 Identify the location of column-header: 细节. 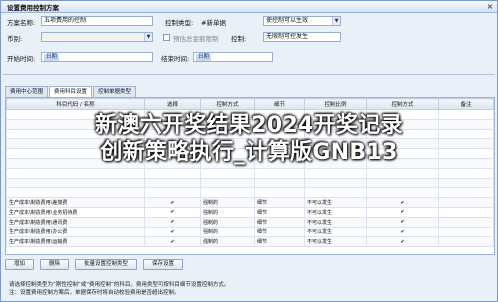
(279, 104).